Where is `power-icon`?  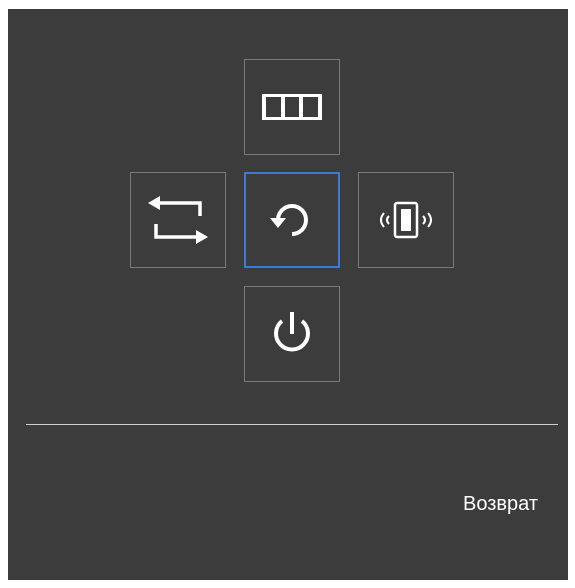
power-icon is located at coordinates (292, 332).